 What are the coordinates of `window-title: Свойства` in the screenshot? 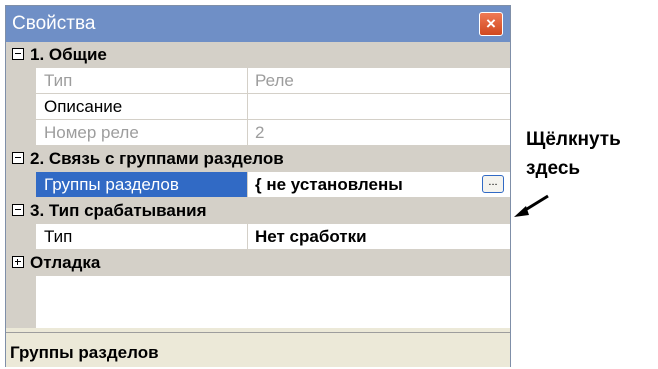 It's located at (54, 23).